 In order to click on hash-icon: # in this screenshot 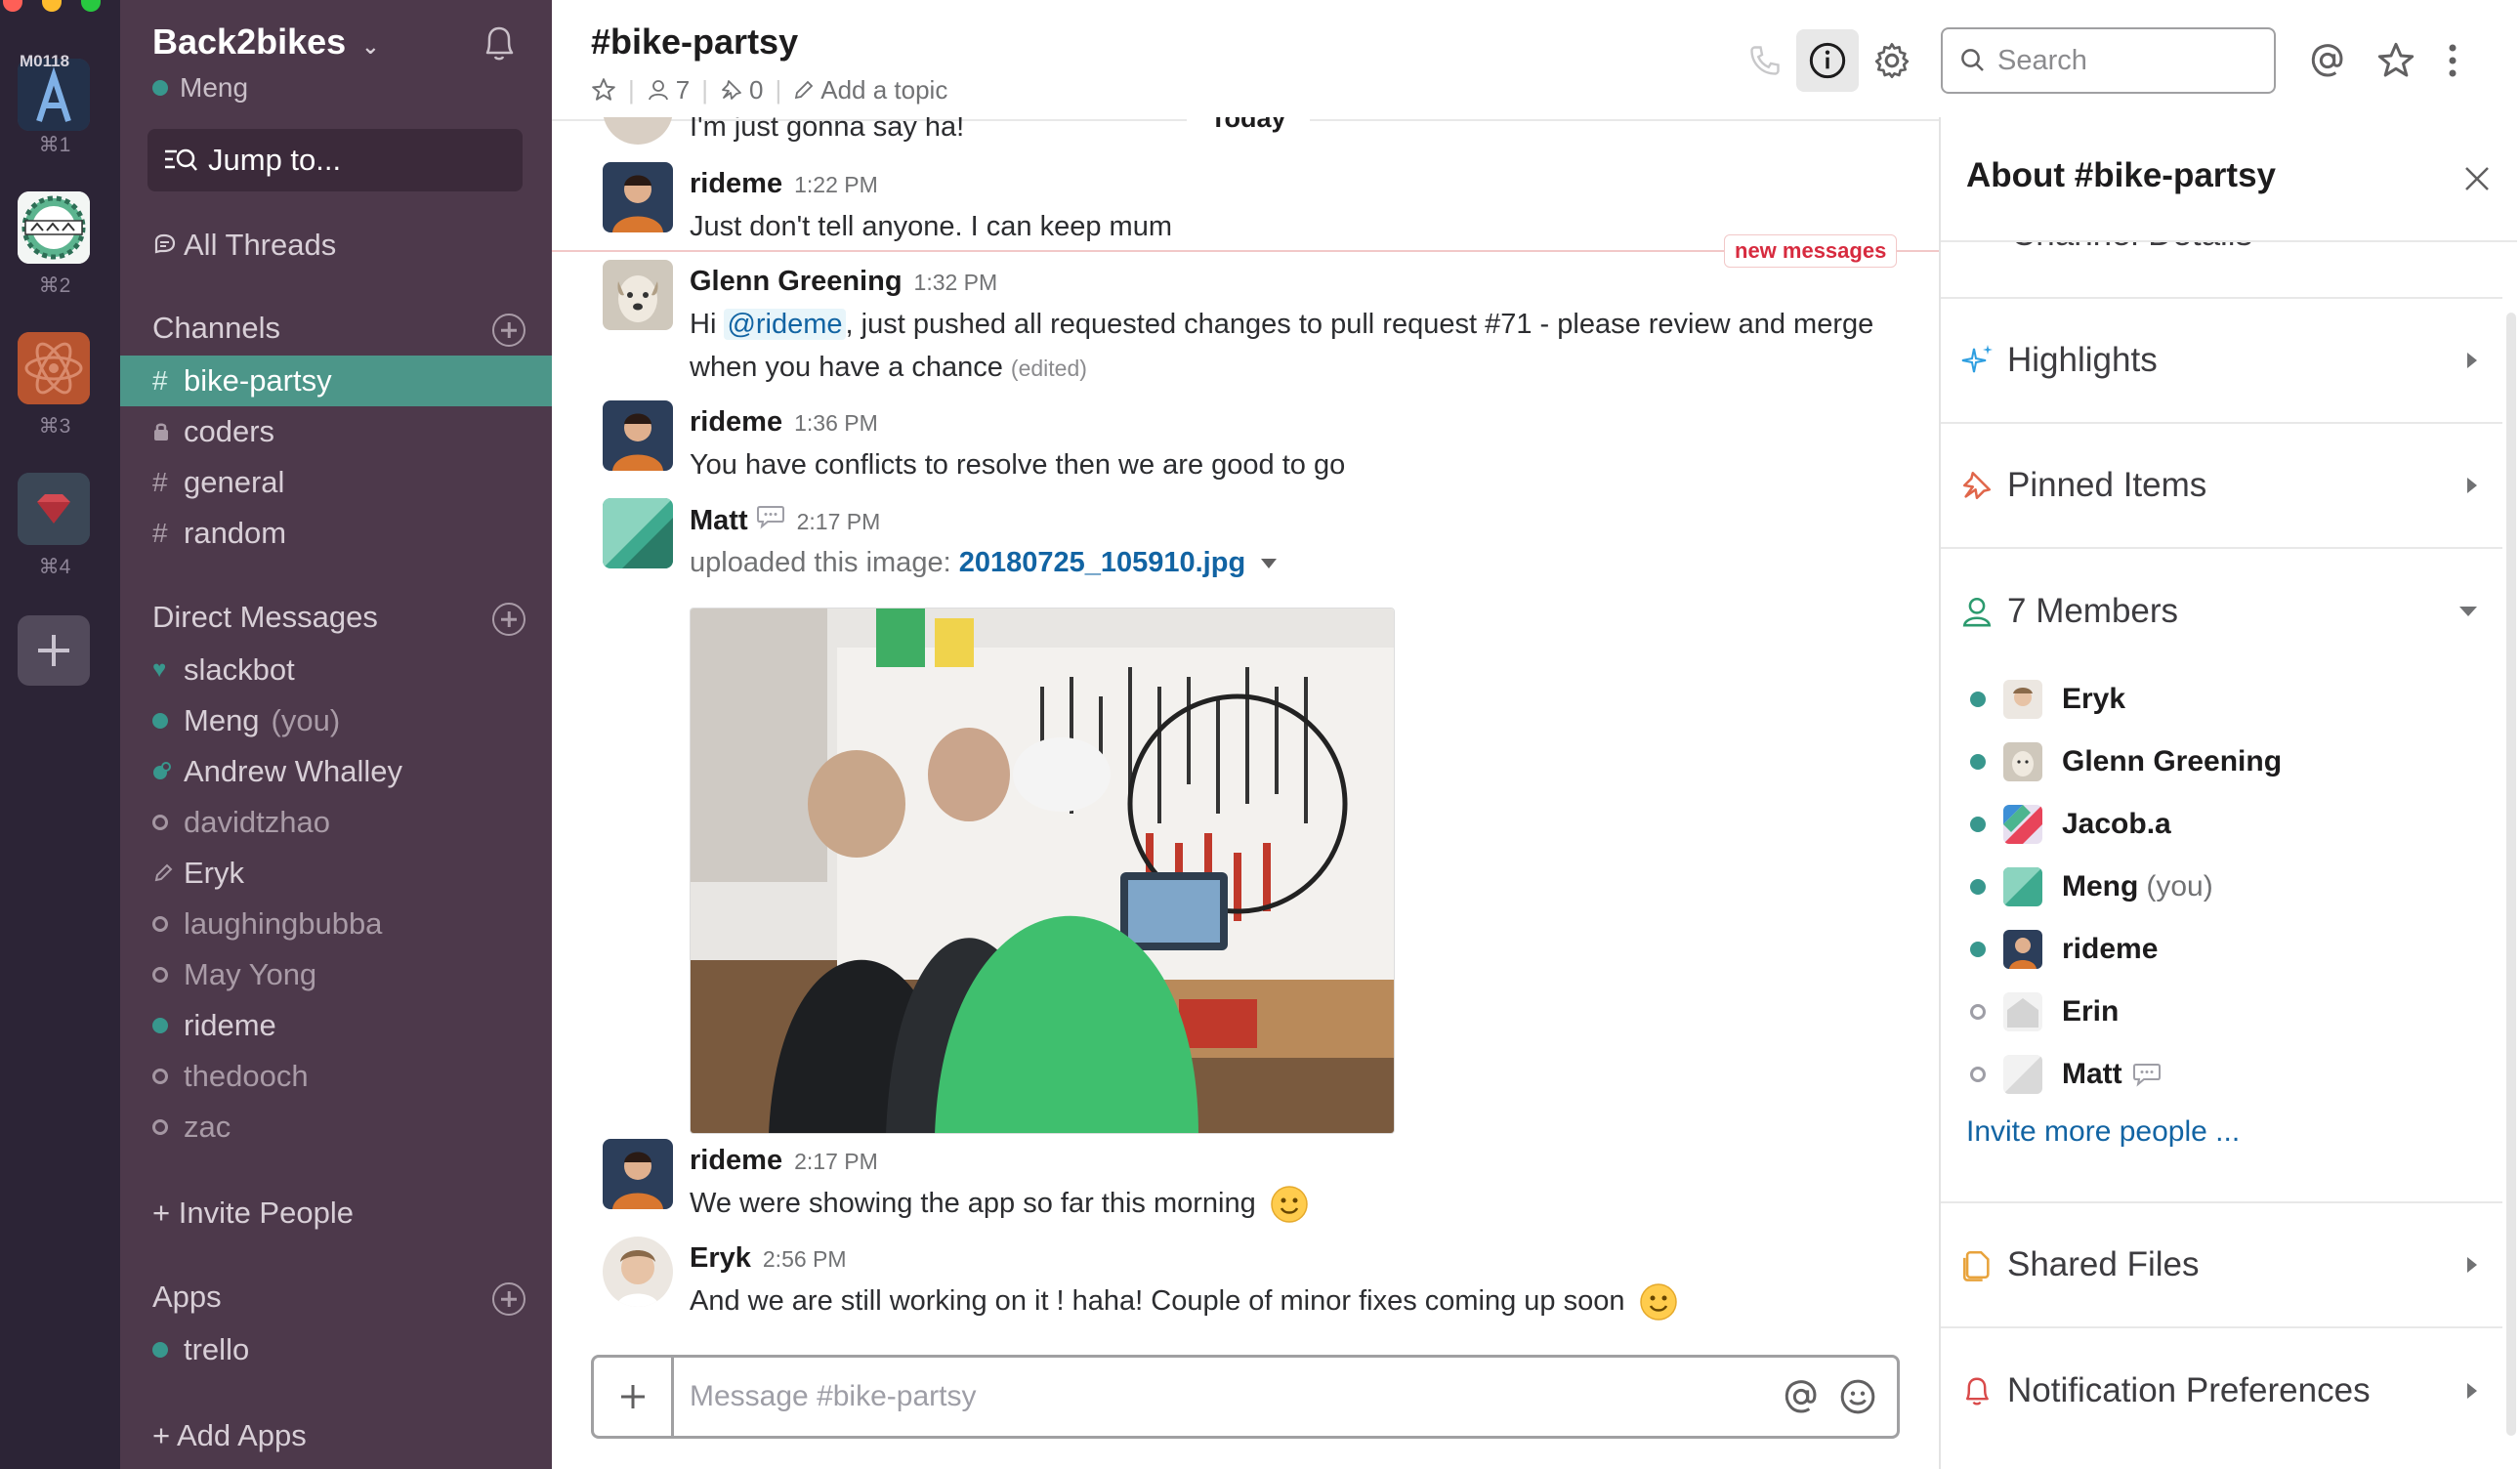, I will do `click(160, 533)`.